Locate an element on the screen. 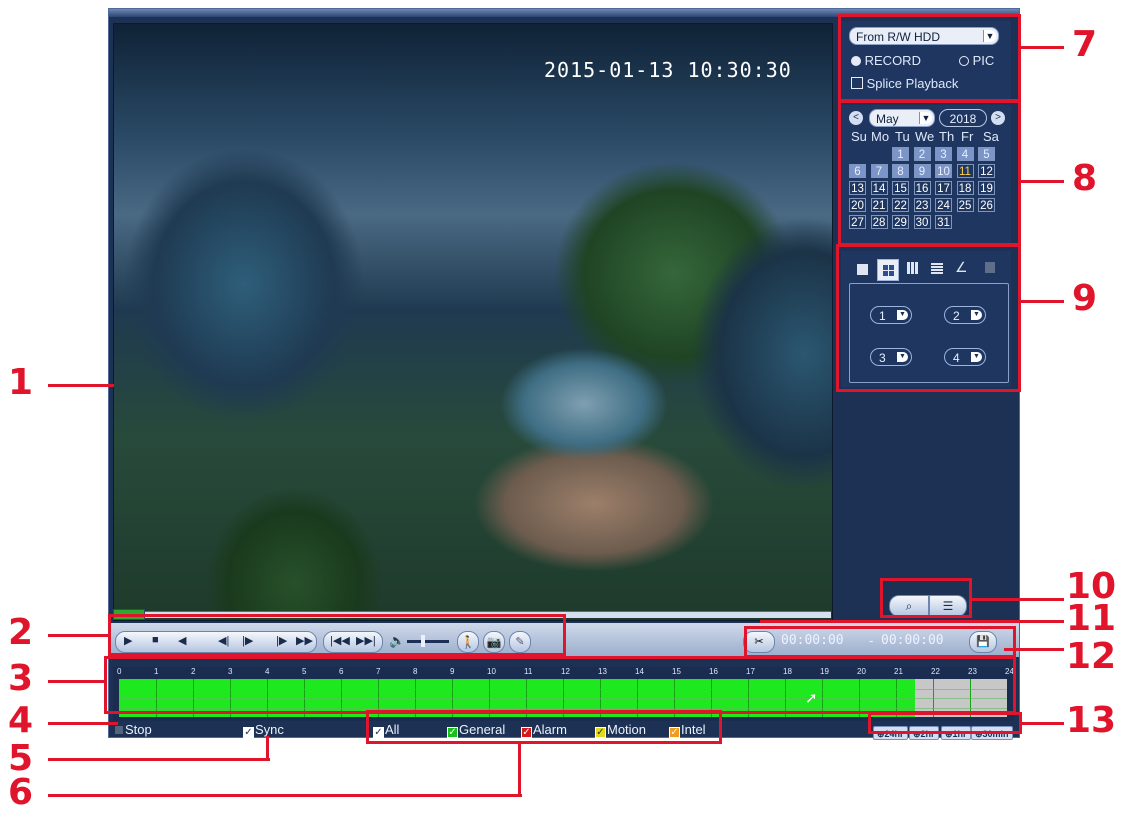  sync-label: Sync is located at coordinates (269, 729).